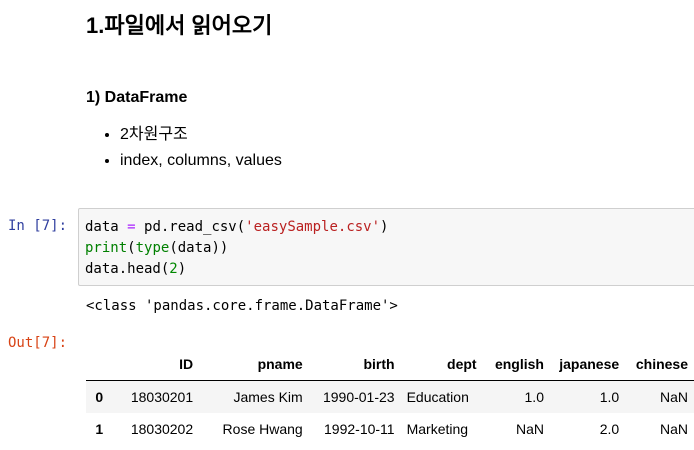 Image resolution: width=694 pixels, height=450 pixels. I want to click on column-header-chinese: chinese, so click(659, 364).